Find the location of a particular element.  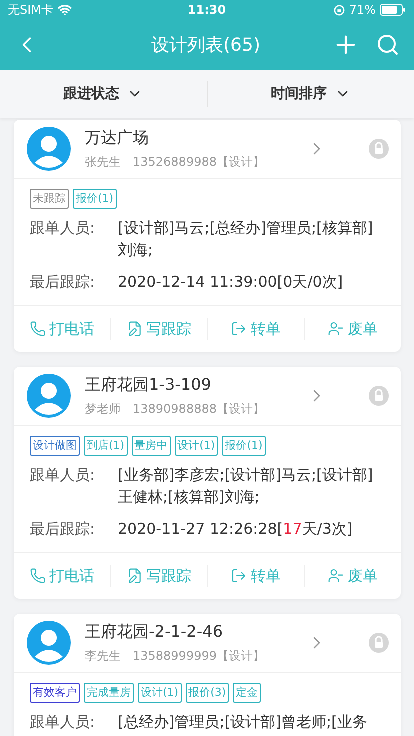

project-title: 王府花园-2-1-2-46 is located at coordinates (154, 632).